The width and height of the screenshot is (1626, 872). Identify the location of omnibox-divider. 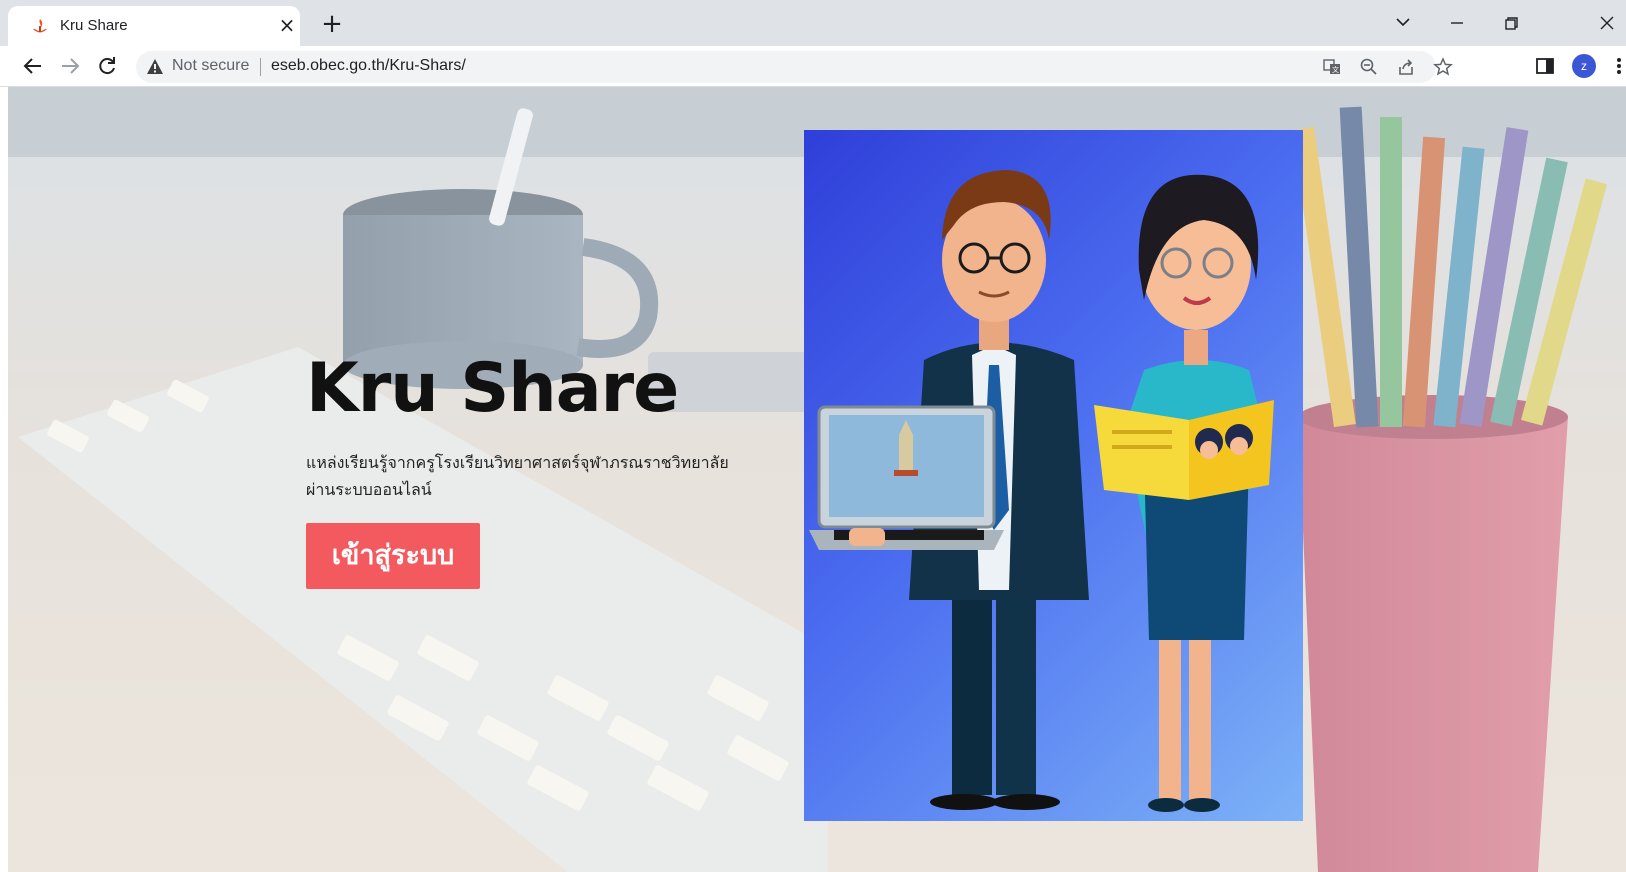
(260, 67).